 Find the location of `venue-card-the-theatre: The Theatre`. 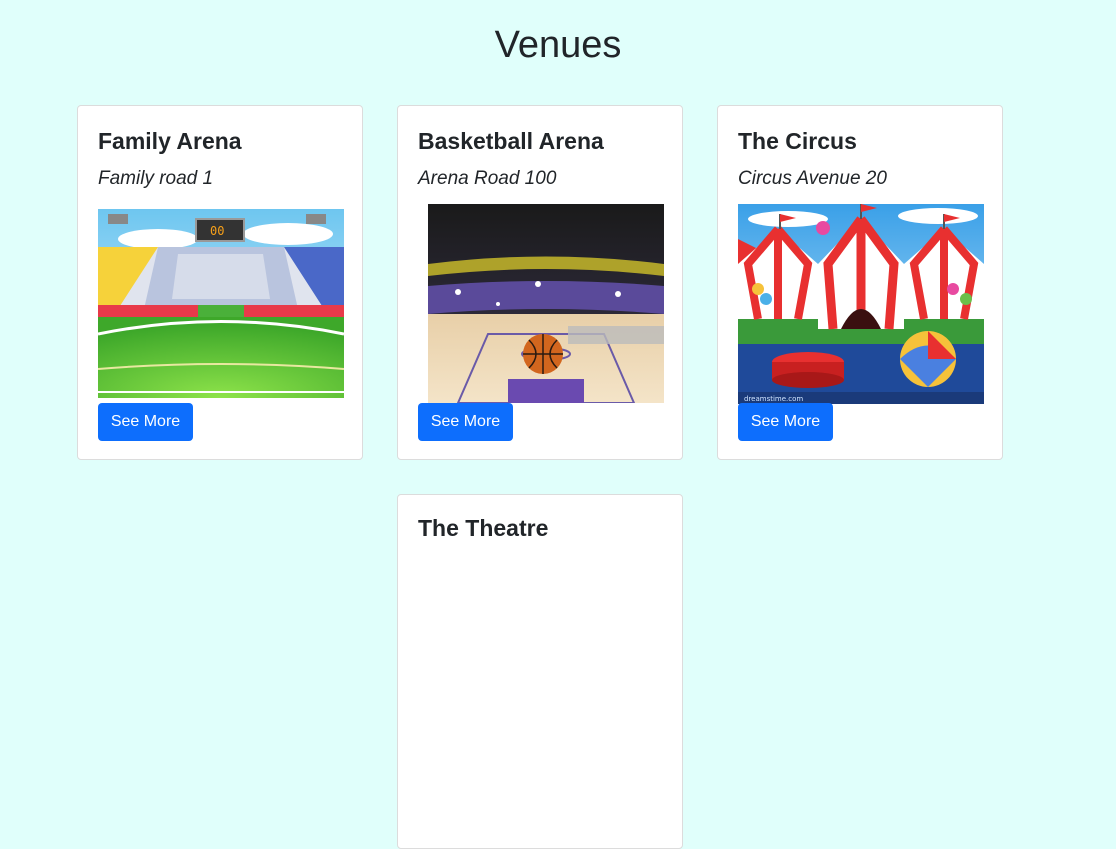

venue-card-the-theatre: The Theatre is located at coordinates (540, 671).